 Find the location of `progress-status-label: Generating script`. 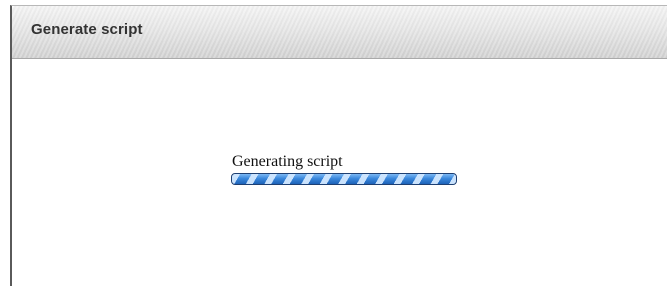

progress-status-label: Generating script is located at coordinates (287, 161).